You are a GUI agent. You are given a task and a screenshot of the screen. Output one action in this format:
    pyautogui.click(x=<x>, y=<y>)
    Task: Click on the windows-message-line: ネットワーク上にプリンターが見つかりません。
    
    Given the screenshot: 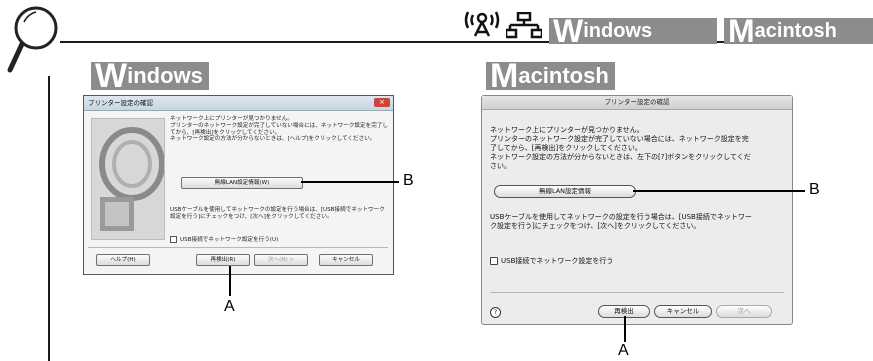 What is the action you would take?
    pyautogui.click(x=231, y=119)
    